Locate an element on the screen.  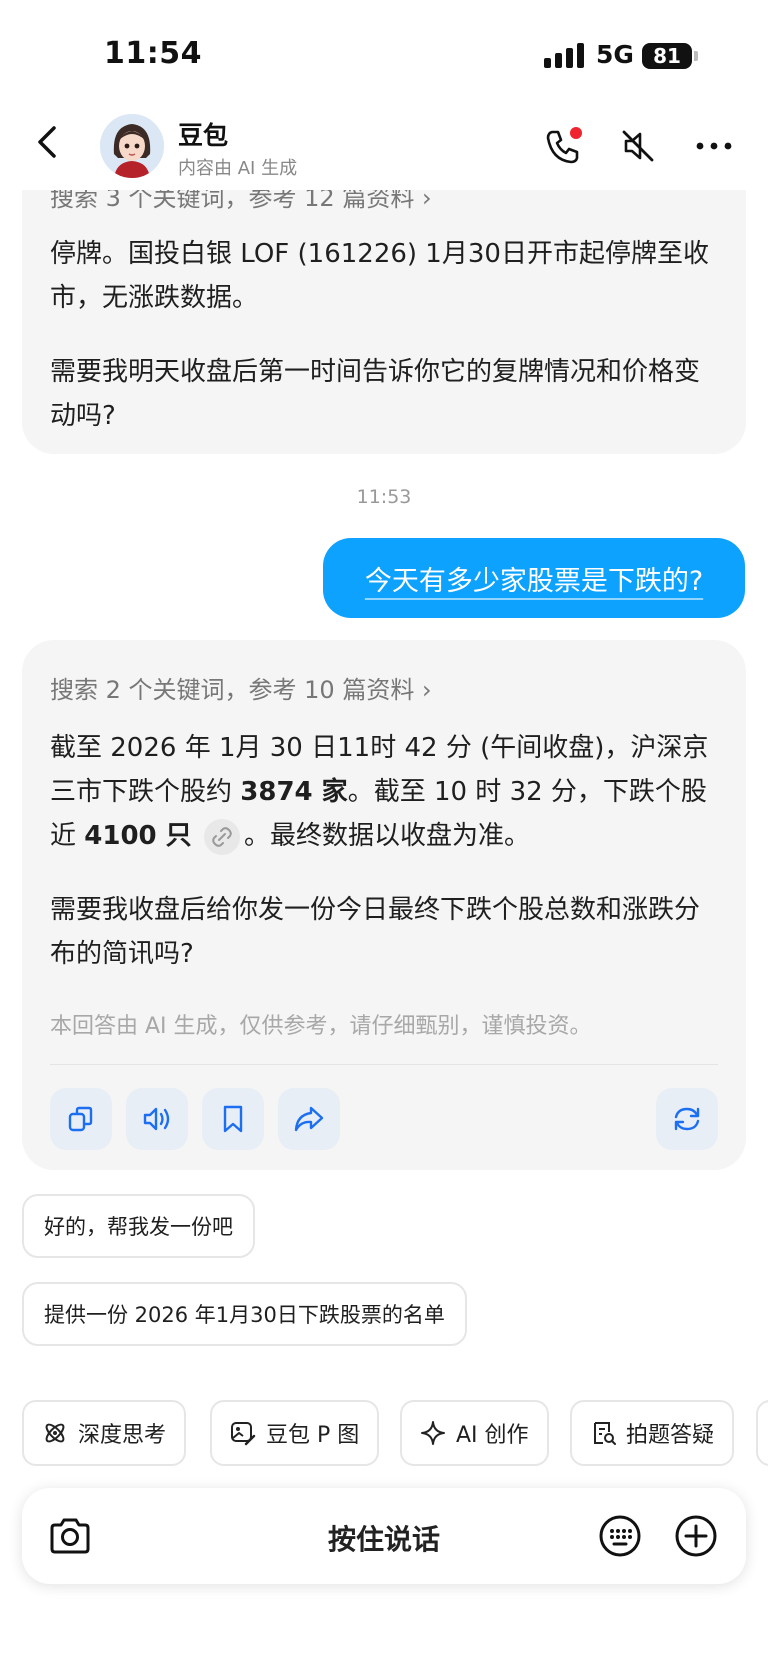
share-button is located at coordinates (309, 1119).